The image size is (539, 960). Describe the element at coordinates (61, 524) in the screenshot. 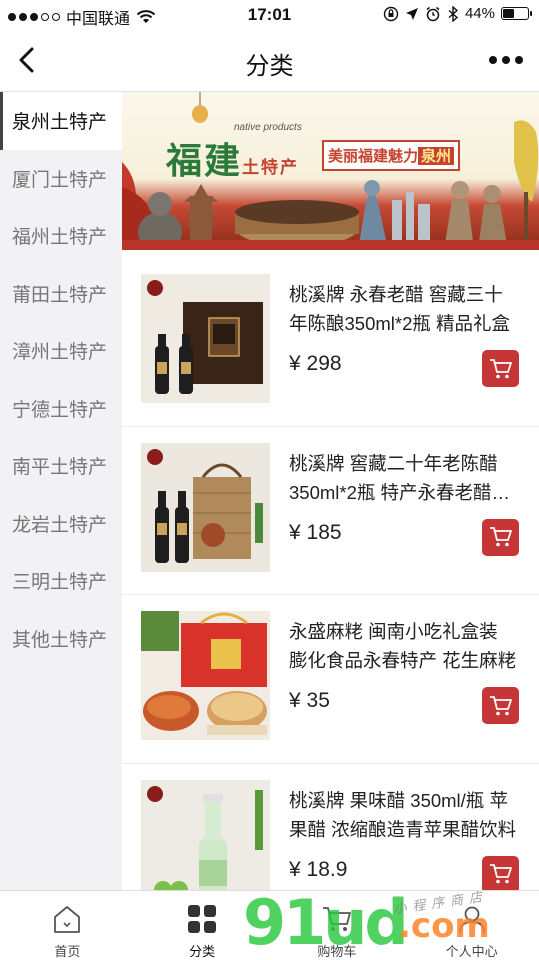

I see `sidebar-item-longyan: 龙岩土特产` at that location.